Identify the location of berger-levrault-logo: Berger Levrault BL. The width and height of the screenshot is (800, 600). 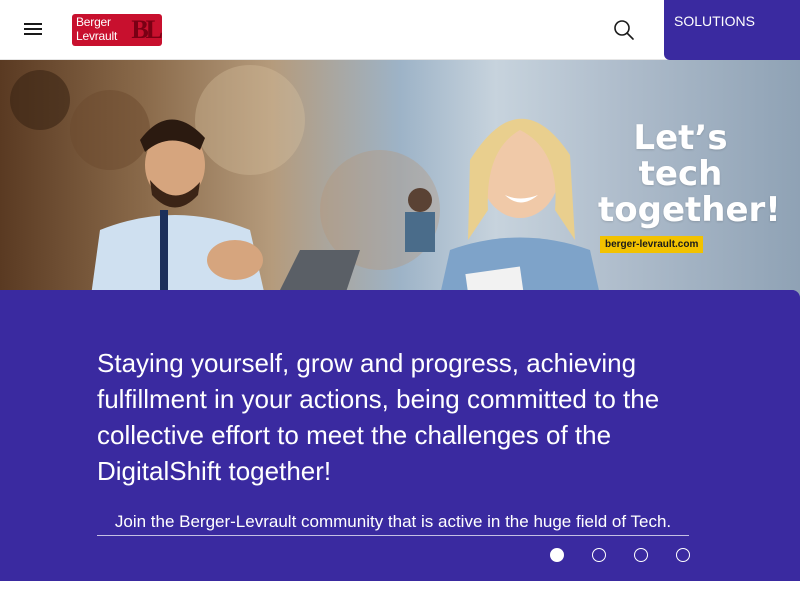
(117, 30).